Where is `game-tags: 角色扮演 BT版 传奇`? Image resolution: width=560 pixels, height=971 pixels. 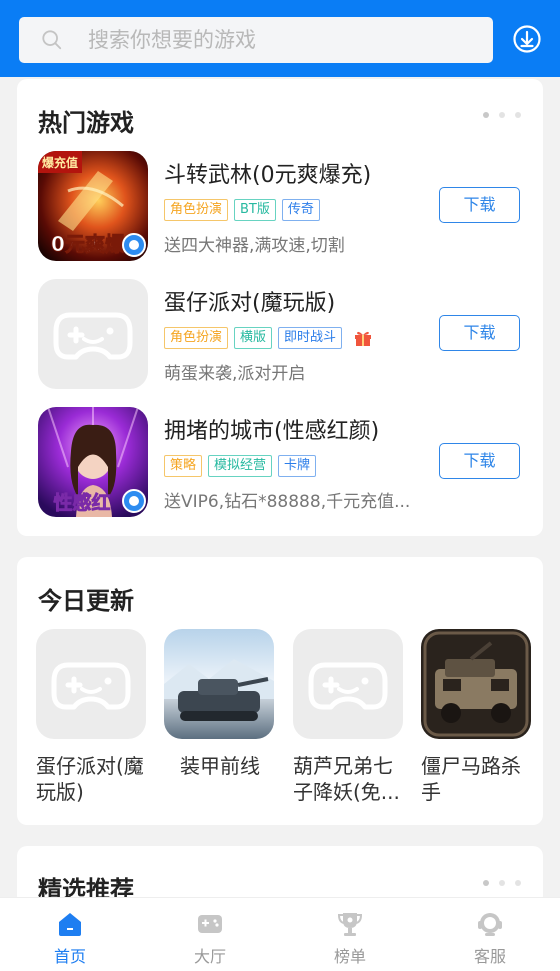 game-tags: 角色扮演 BT版 传奇 is located at coordinates (242, 210).